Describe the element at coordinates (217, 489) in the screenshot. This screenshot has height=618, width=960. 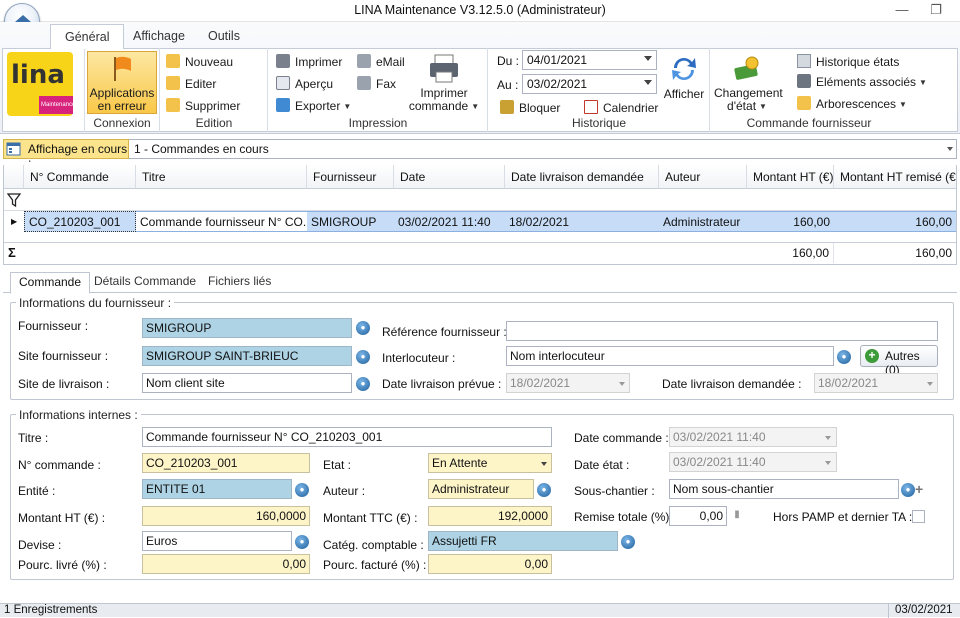
I see `entite-field: ENTITE 01` at that location.